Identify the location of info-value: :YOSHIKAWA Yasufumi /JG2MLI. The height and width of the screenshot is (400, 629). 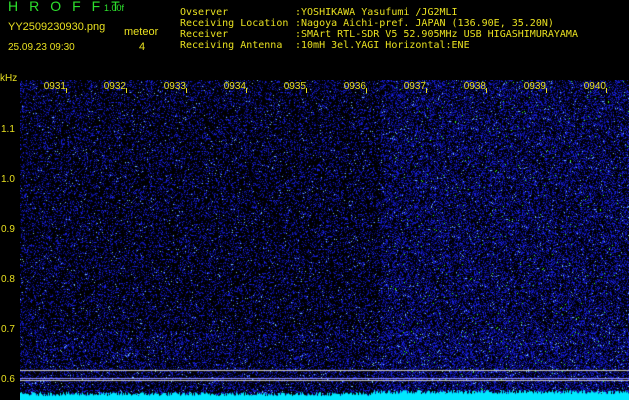
(376, 12).